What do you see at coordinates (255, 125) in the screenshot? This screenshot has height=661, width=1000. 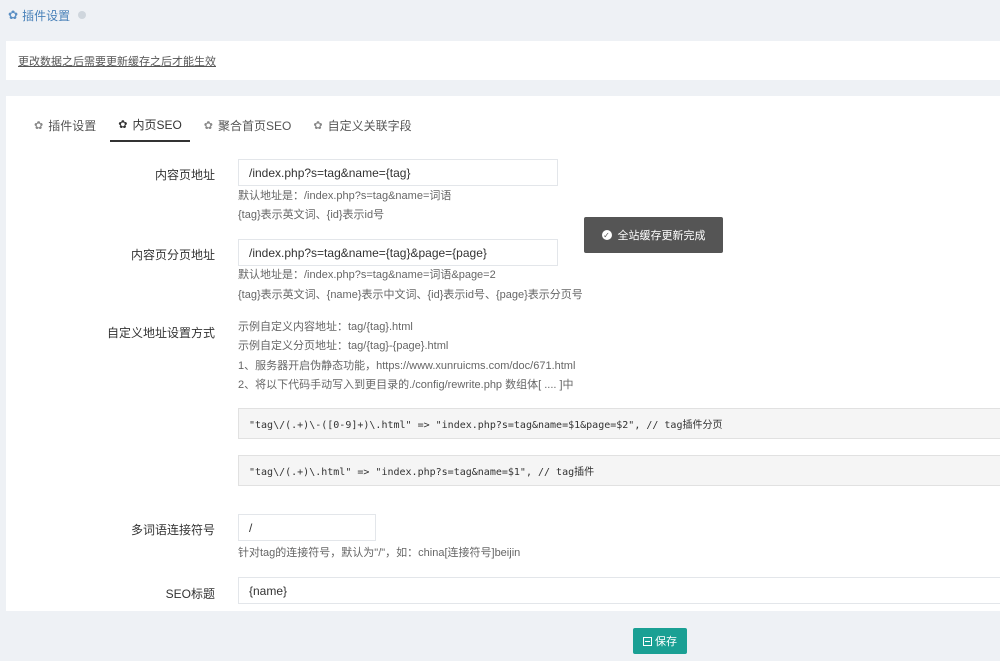 I see `tab-label: 聚合首页SEO` at bounding box center [255, 125].